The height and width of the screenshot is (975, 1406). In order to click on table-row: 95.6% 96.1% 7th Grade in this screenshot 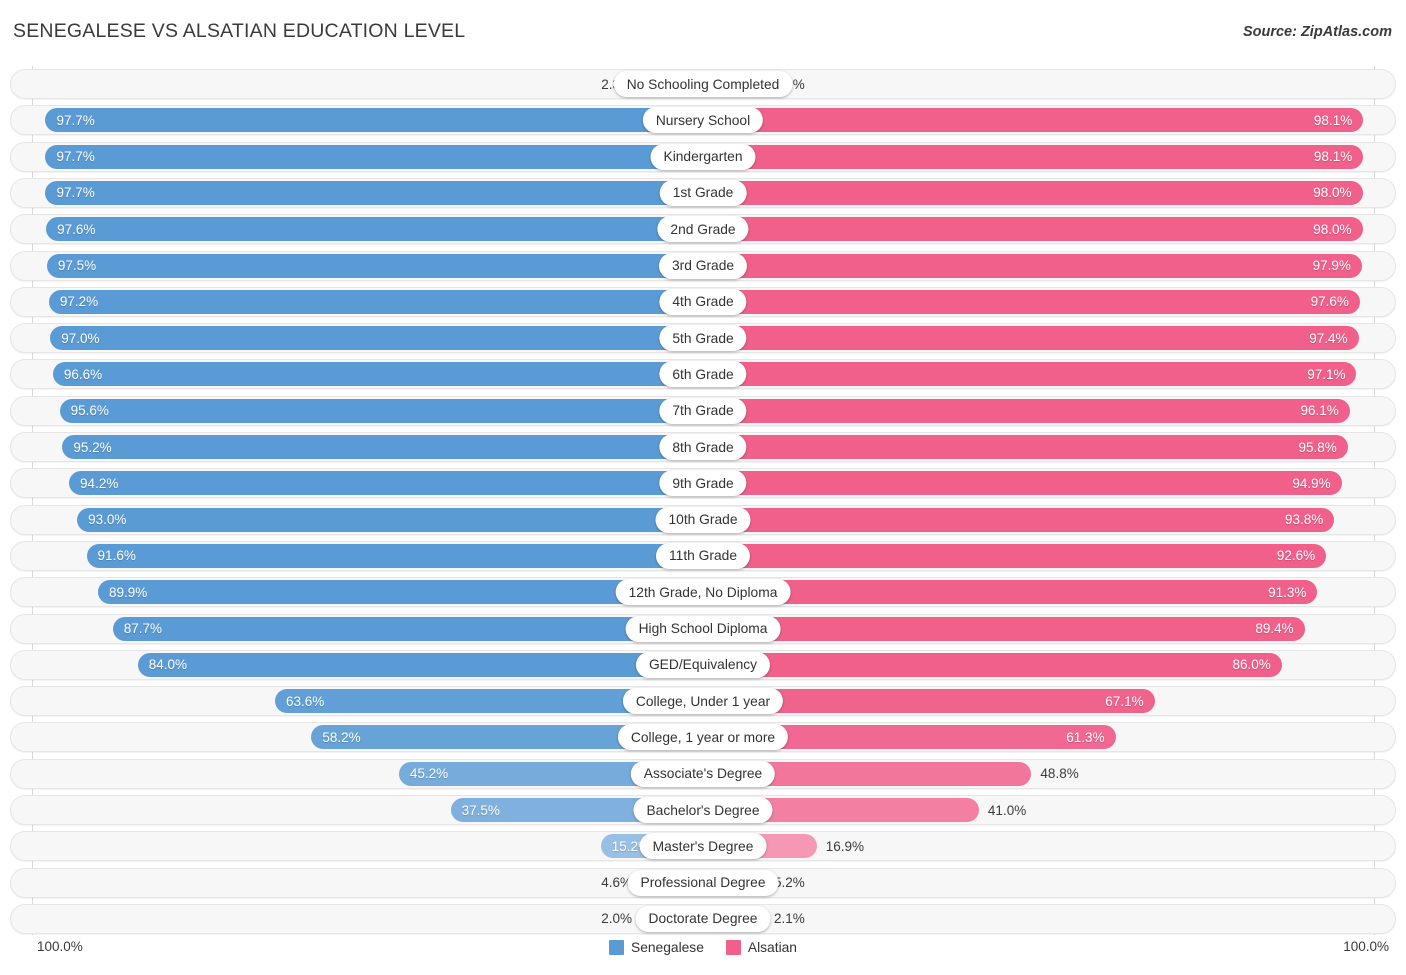, I will do `click(703, 410)`.